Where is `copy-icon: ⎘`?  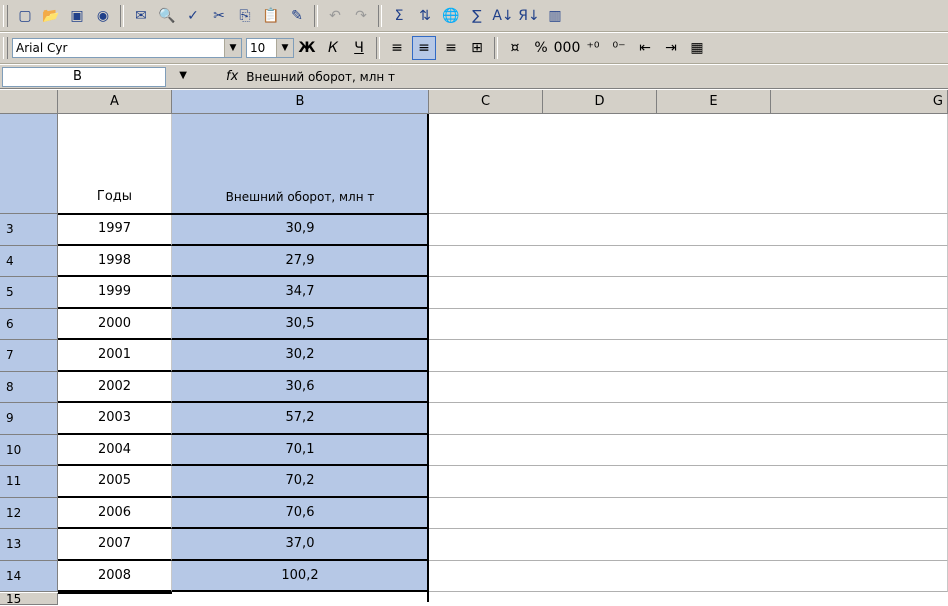
copy-icon: ⎘ is located at coordinates (245, 16).